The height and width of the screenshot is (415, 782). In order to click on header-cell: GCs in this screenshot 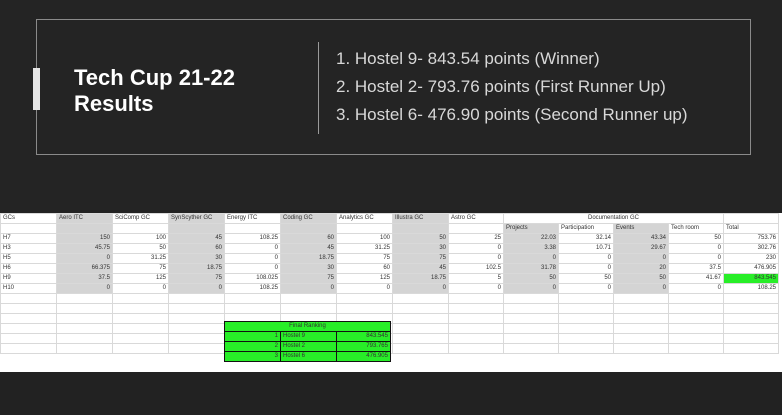, I will do `click(28, 218)`.